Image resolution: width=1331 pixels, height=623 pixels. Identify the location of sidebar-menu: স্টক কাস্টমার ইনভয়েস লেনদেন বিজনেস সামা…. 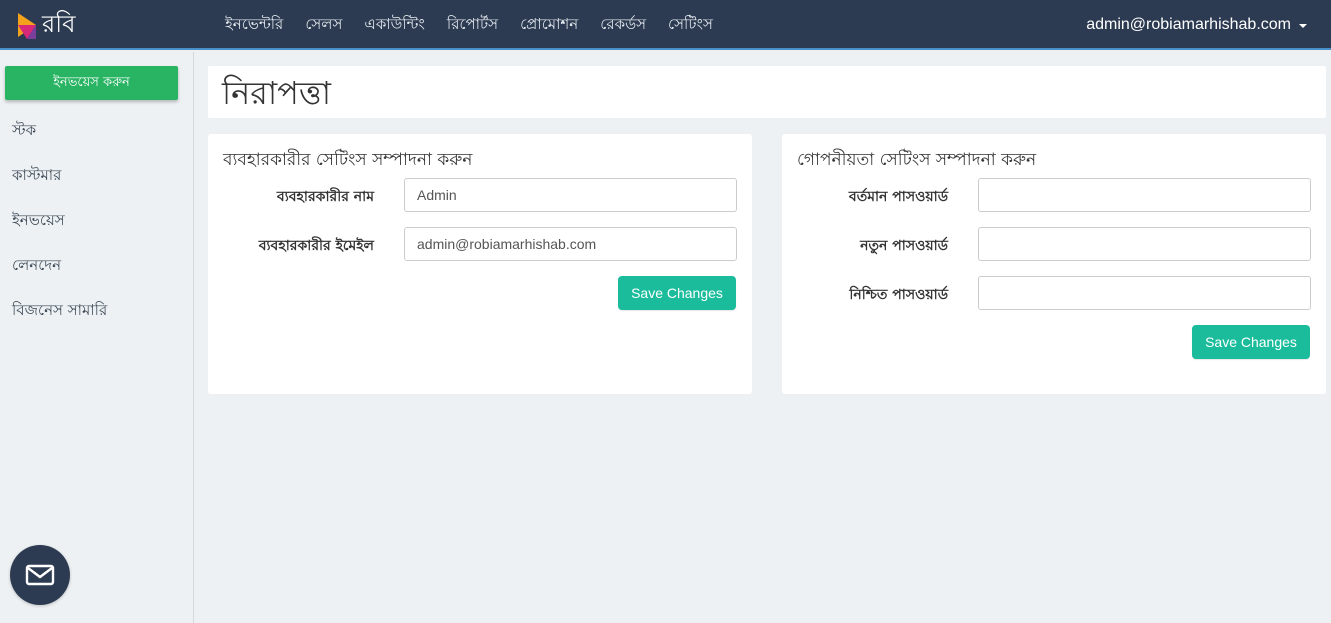
(96, 220).